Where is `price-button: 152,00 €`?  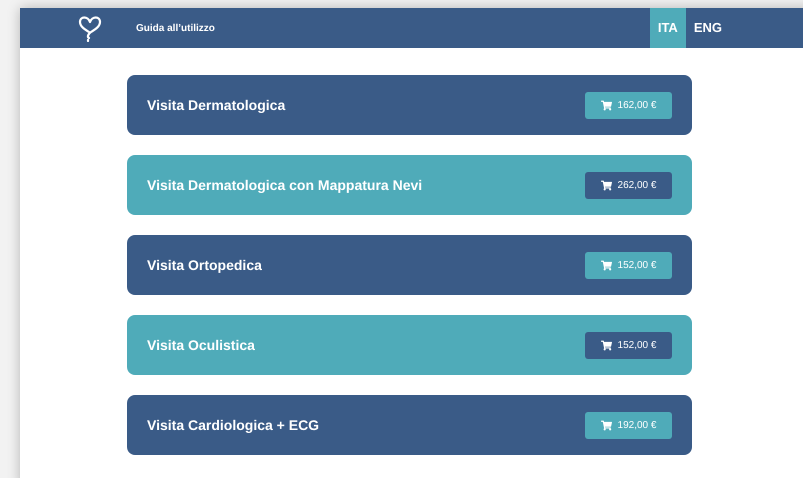
price-button: 152,00 € is located at coordinates (628, 345).